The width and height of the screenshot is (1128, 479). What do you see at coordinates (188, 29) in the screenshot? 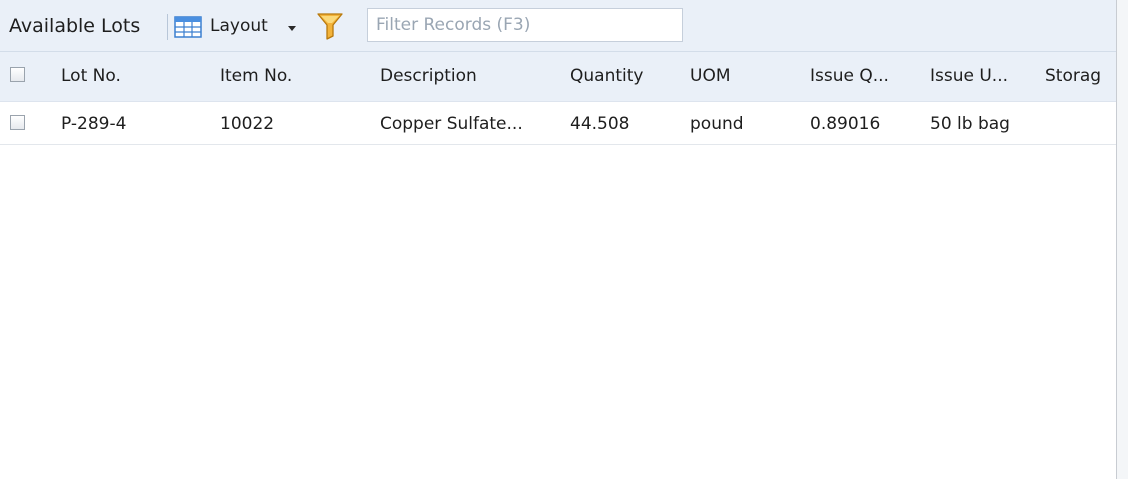
I see `table-layout-icon` at bounding box center [188, 29].